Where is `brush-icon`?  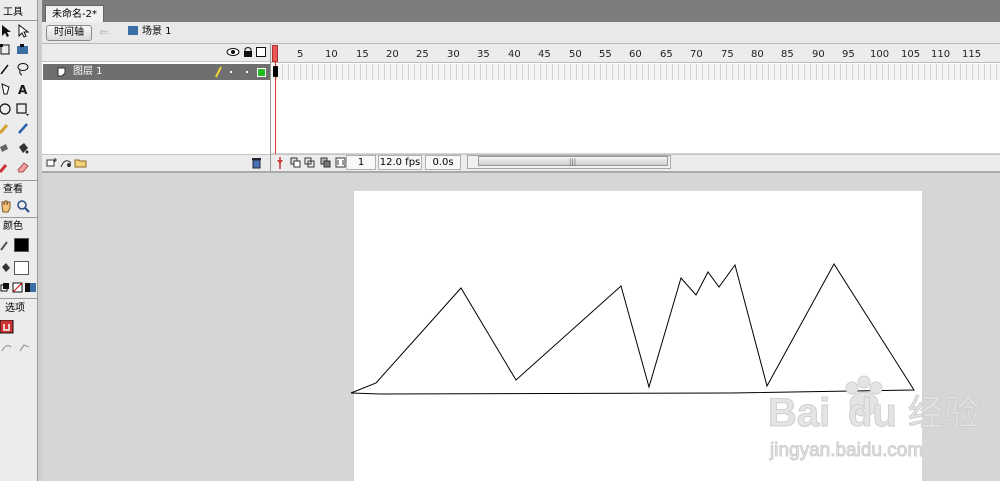
brush-icon is located at coordinates (23, 128).